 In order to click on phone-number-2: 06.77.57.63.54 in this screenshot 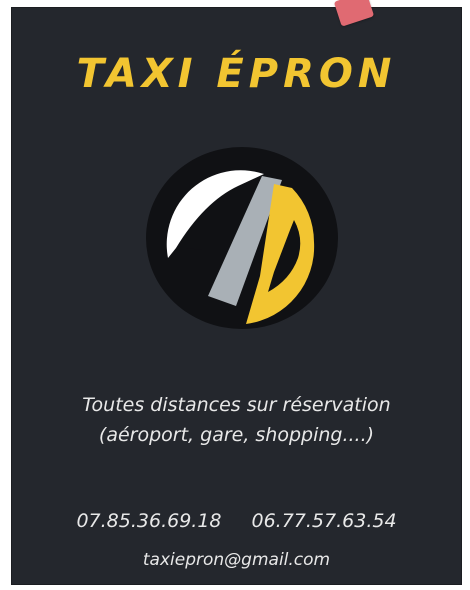, I will do `click(324, 521)`.